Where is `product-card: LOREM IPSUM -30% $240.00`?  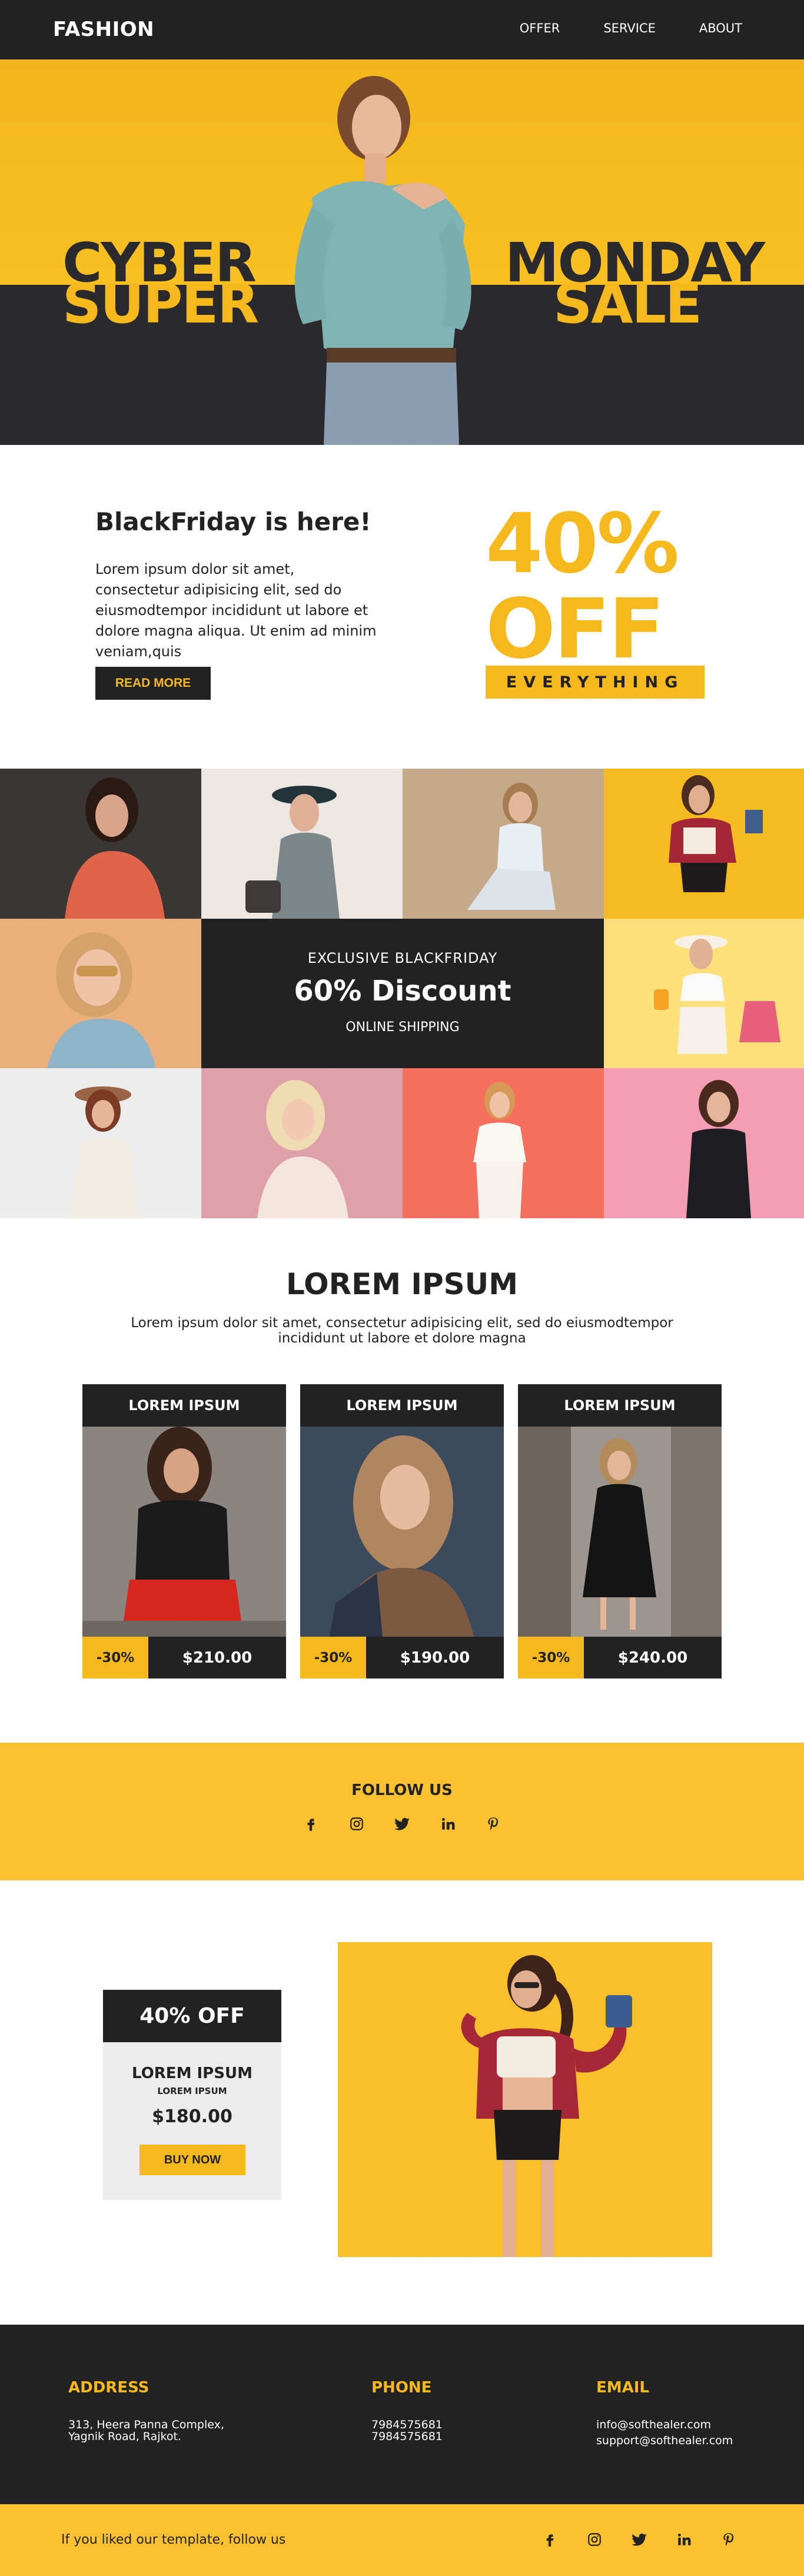
product-card: LOREM IPSUM -30% $240.00 is located at coordinates (620, 1531).